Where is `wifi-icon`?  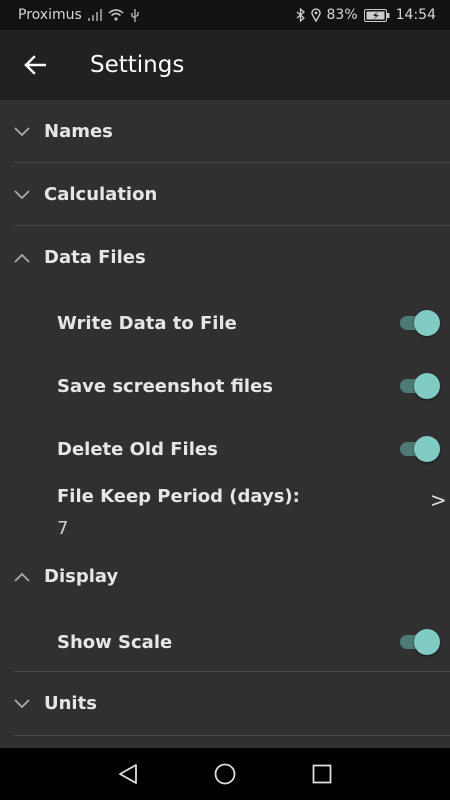 wifi-icon is located at coordinates (116, 15).